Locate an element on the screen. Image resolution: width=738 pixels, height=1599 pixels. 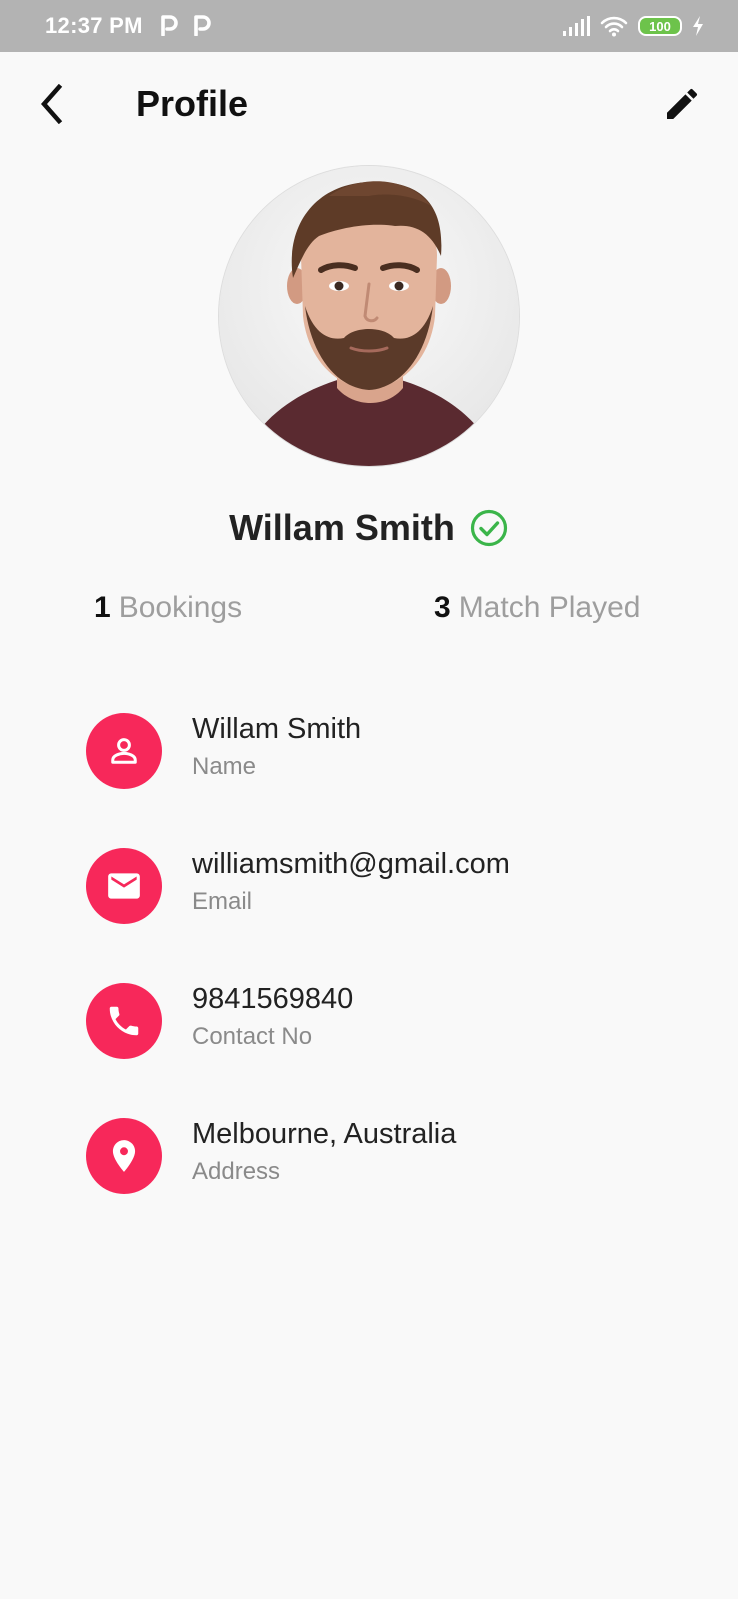
signal-icon is located at coordinates (576, 26).